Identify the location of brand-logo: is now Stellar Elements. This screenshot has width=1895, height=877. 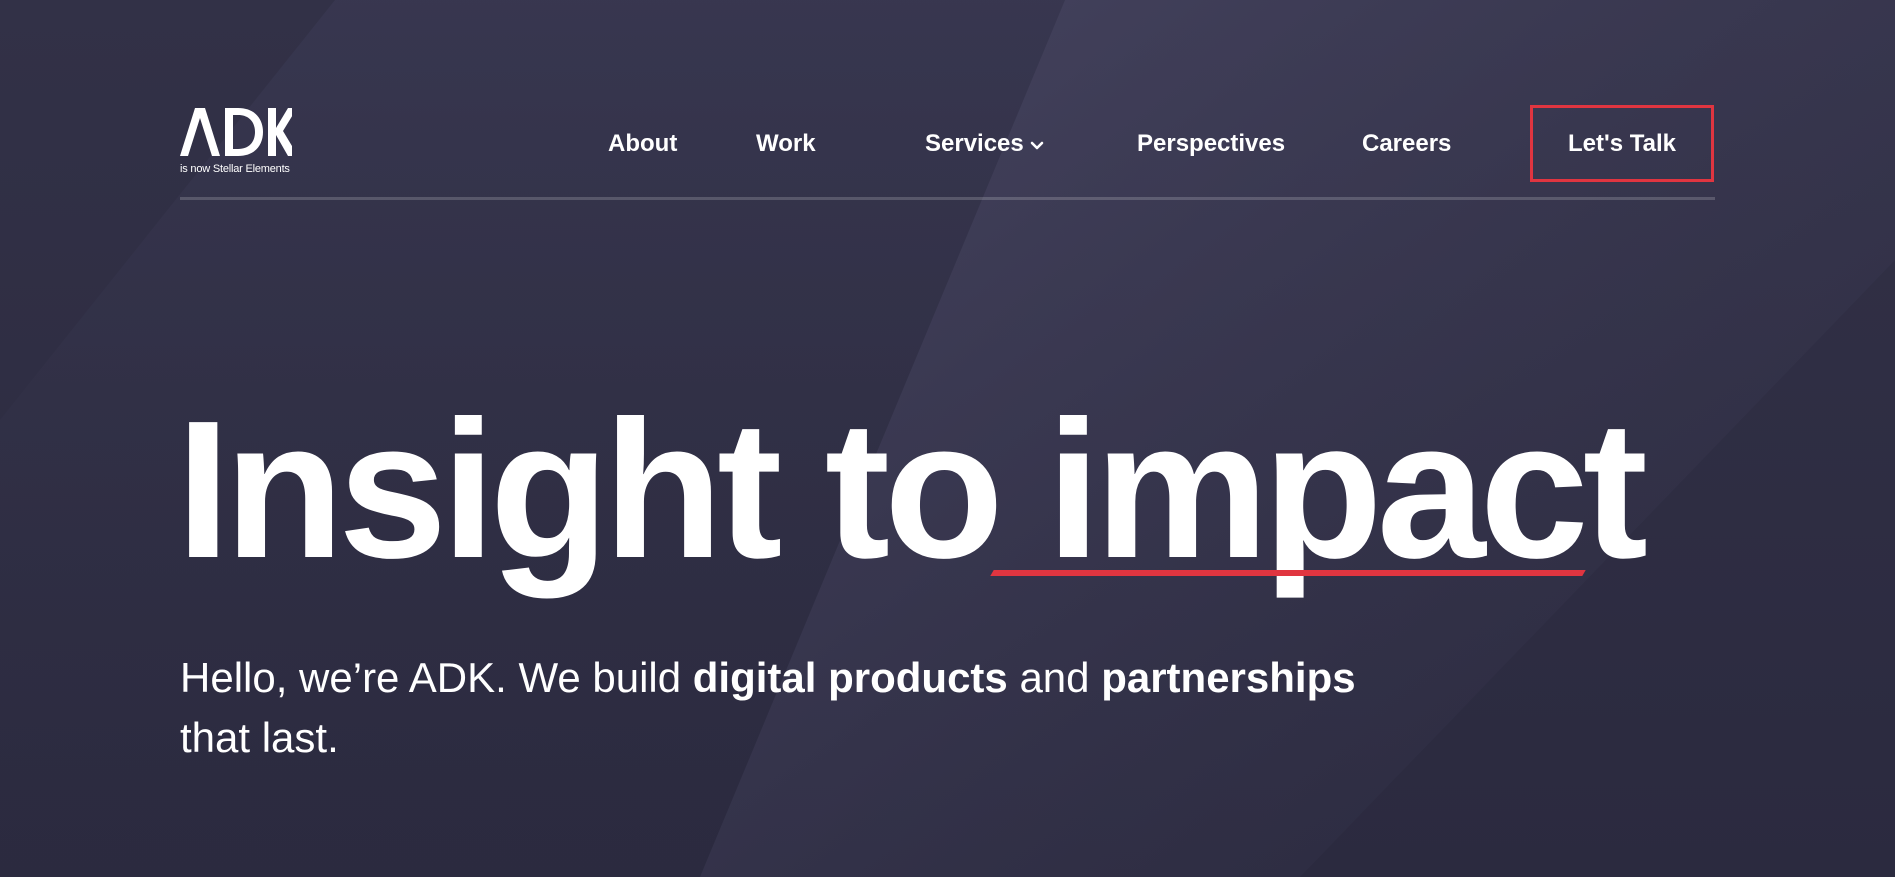
(236, 141).